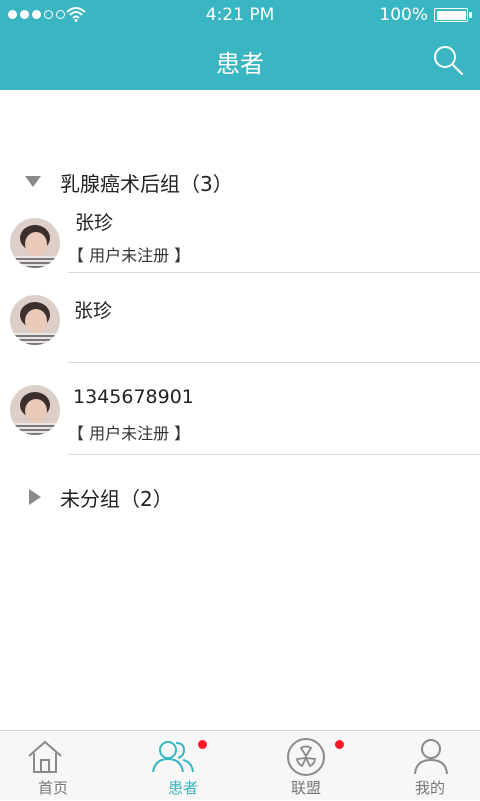  What do you see at coordinates (116, 499) in the screenshot?
I see `group-title: 未分组（2）` at bounding box center [116, 499].